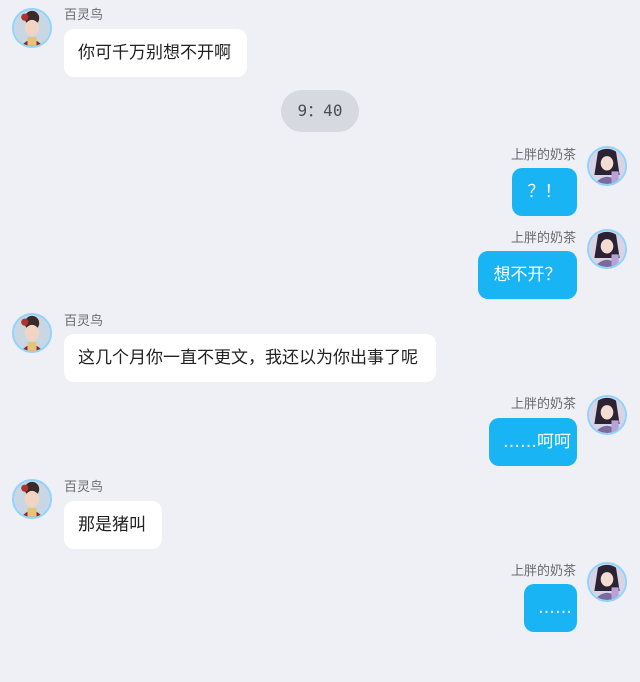  I want to click on message-bubble-outgoing: ？！, so click(544, 192).